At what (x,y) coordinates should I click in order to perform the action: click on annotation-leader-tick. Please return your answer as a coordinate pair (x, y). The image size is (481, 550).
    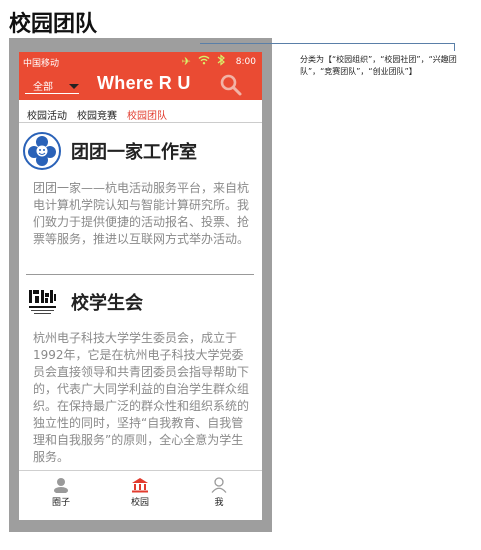
    Looking at the image, I should click on (454, 47).